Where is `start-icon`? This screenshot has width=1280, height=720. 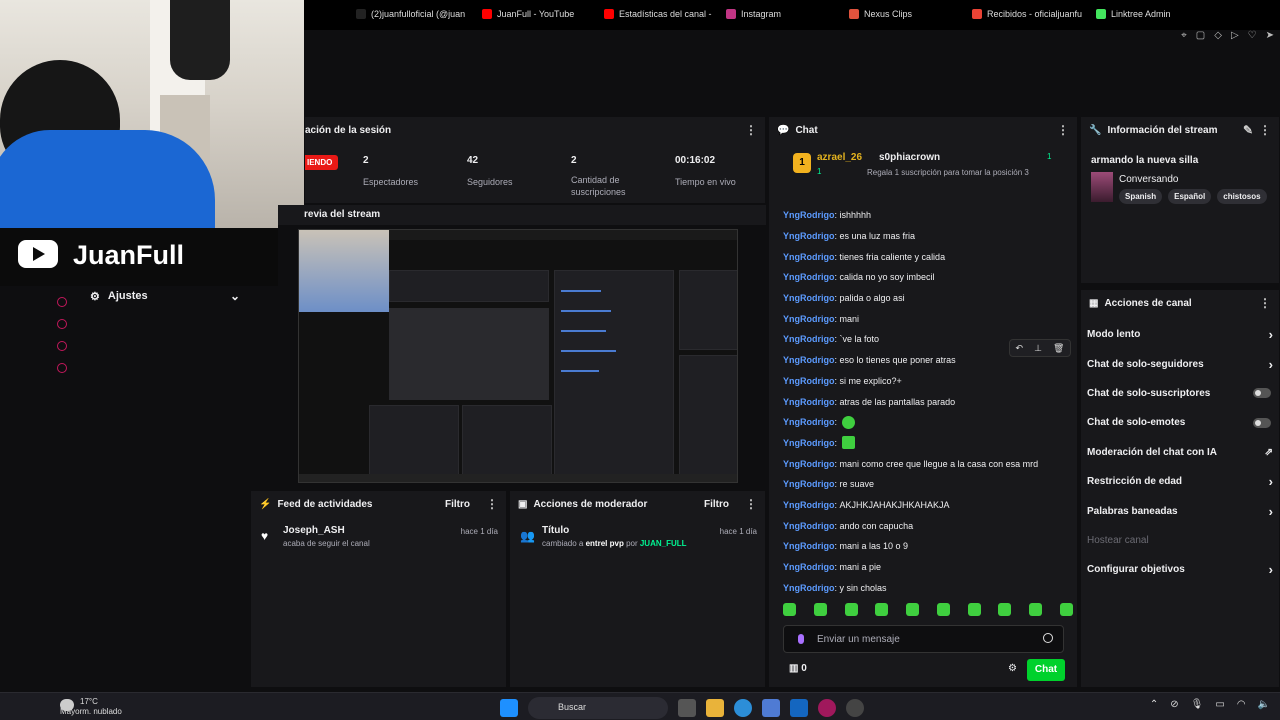 start-icon is located at coordinates (509, 708).